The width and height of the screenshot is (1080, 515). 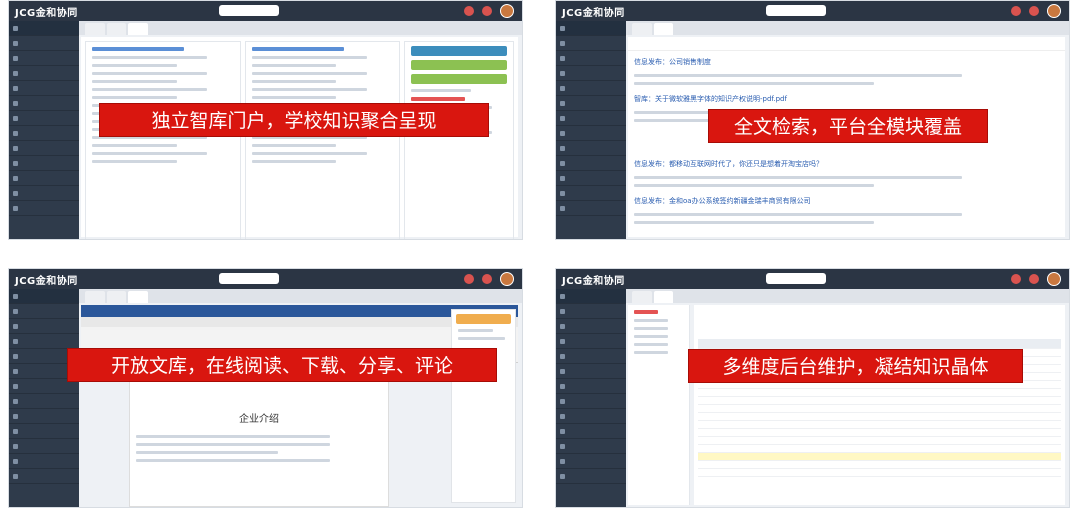 I want to click on top-navigation-bar: JCG金和协同, so click(x=812, y=279).